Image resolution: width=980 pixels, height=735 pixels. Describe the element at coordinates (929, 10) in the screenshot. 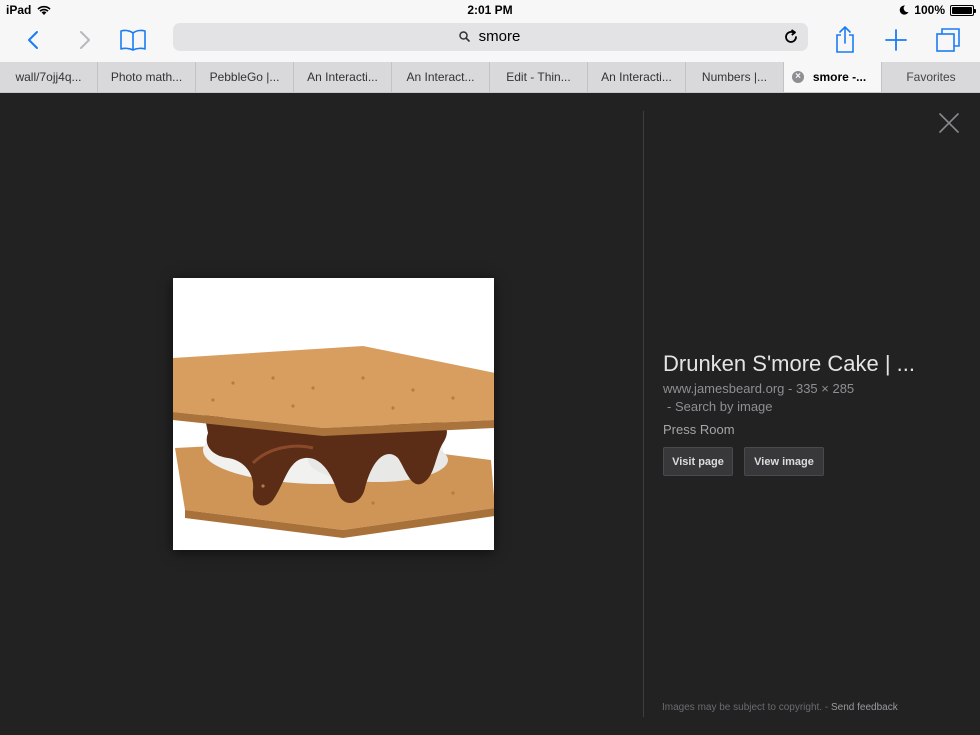

I see `battery-percent: 100%` at that location.